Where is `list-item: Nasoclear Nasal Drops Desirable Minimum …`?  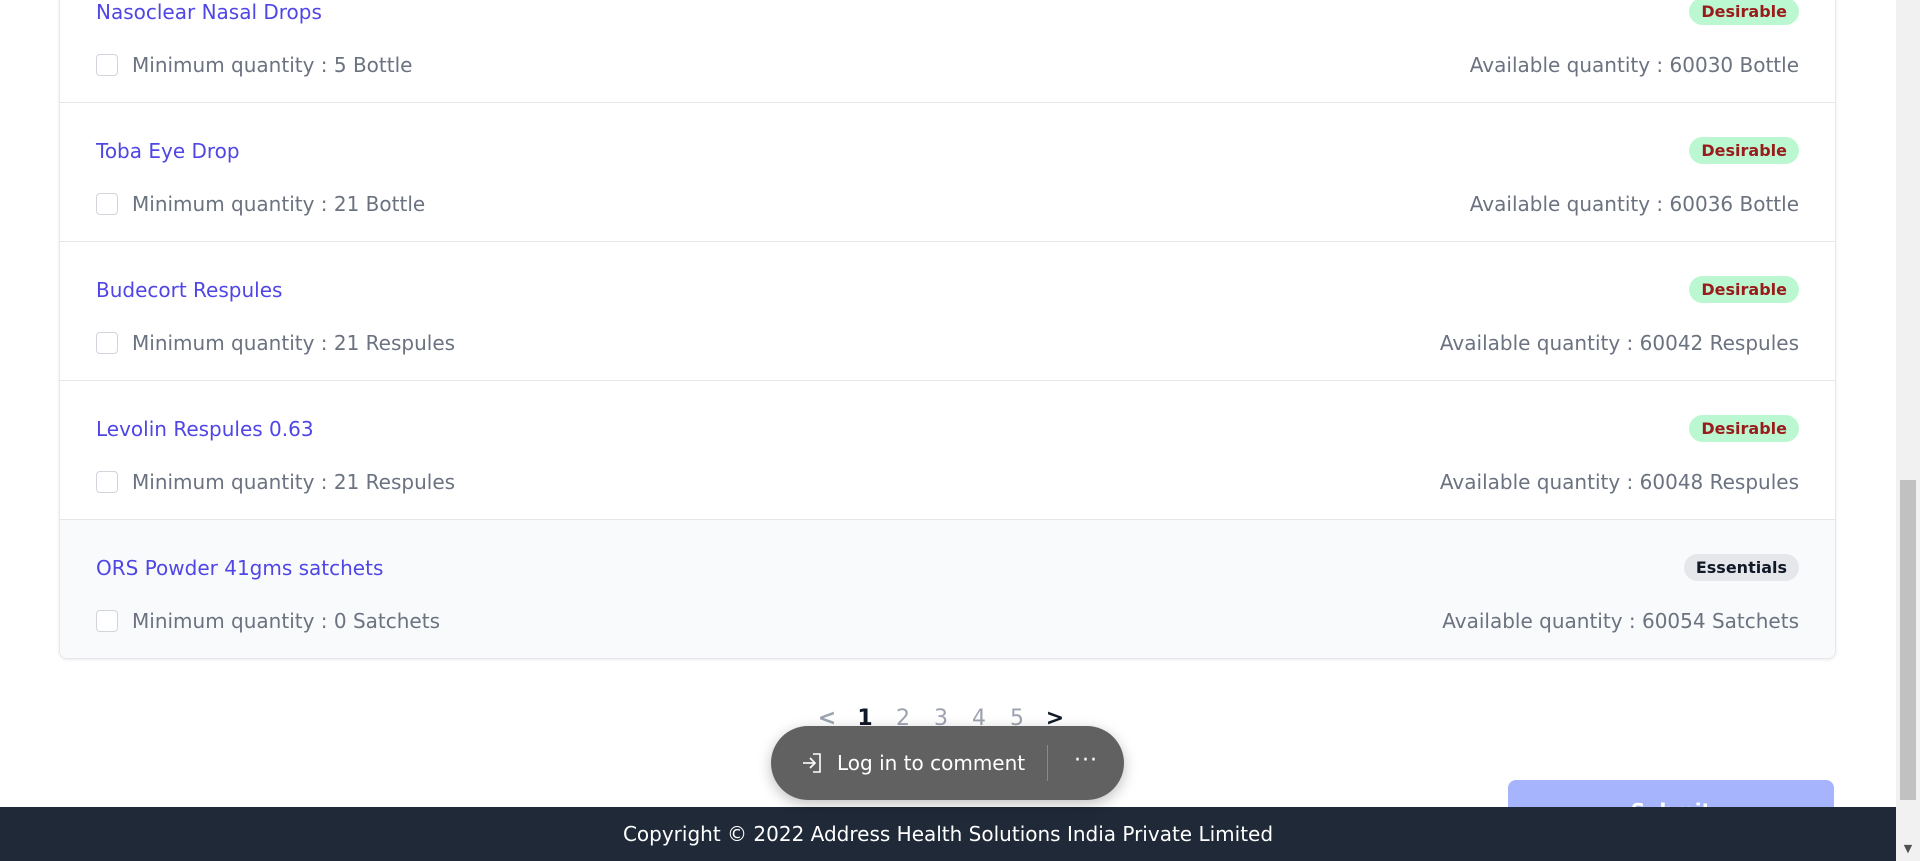
list-item: Nasoclear Nasal Drops Desirable Minimum … is located at coordinates (947, 51).